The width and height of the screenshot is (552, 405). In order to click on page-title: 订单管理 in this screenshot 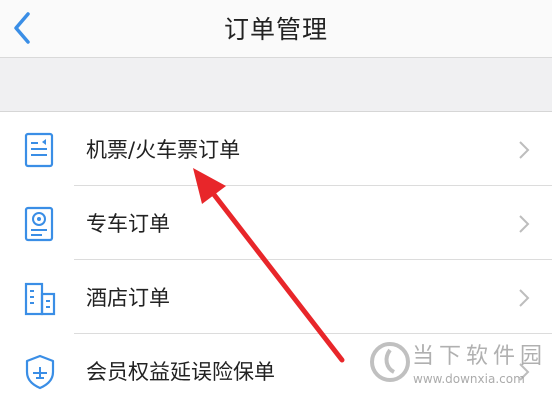, I will do `click(275, 29)`.